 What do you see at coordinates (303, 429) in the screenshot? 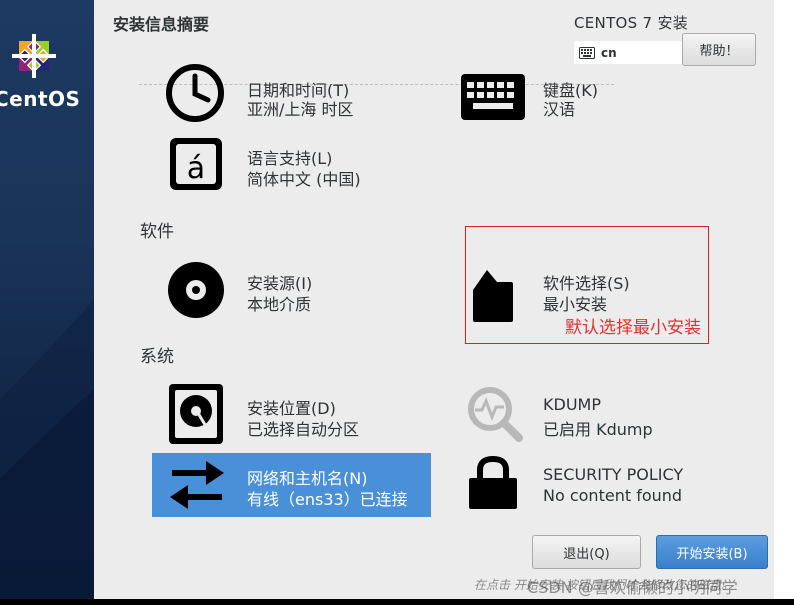
I see `spoke-install-destination-status: 已选择自动分区` at bounding box center [303, 429].